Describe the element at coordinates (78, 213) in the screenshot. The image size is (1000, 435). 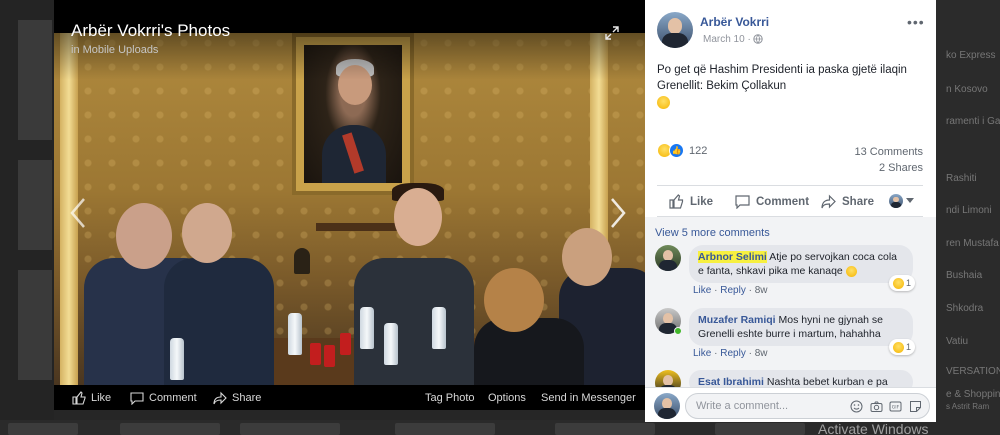
I see `chevron-left-icon` at that location.